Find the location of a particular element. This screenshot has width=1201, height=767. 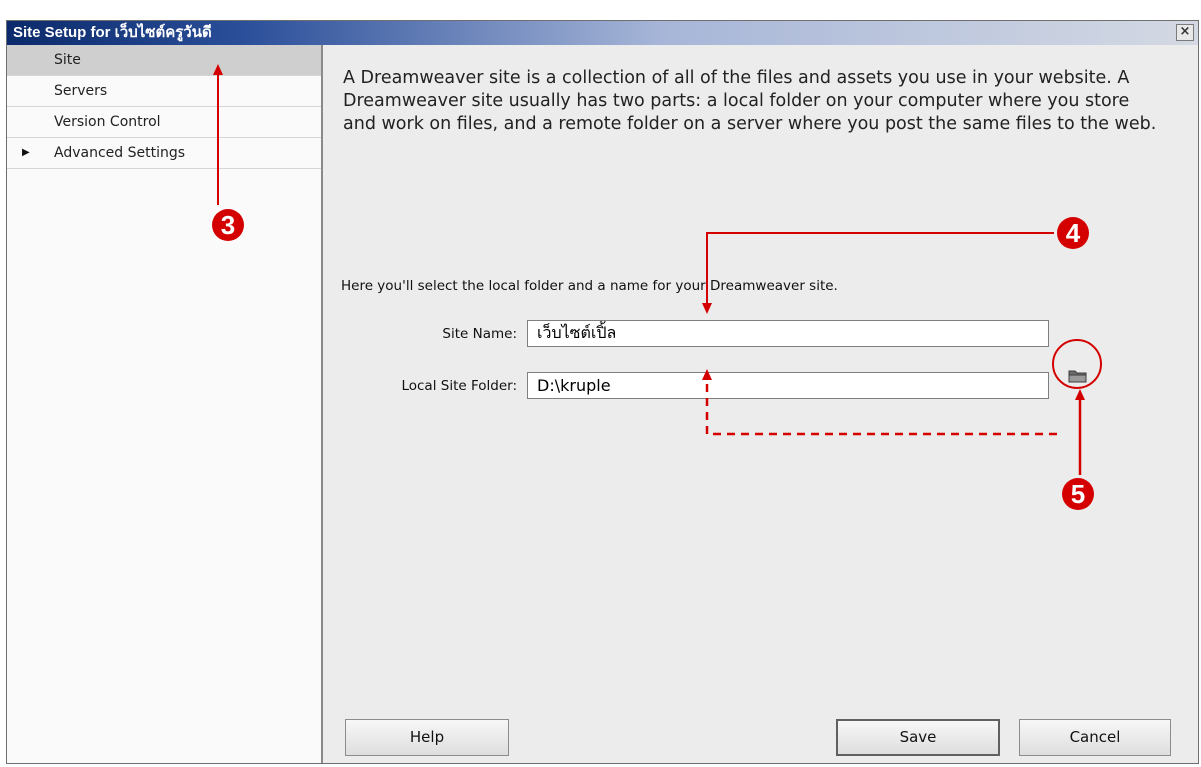

sidebar-item-advanced-settings: ▶ Advanced Settings is located at coordinates (164, 153).